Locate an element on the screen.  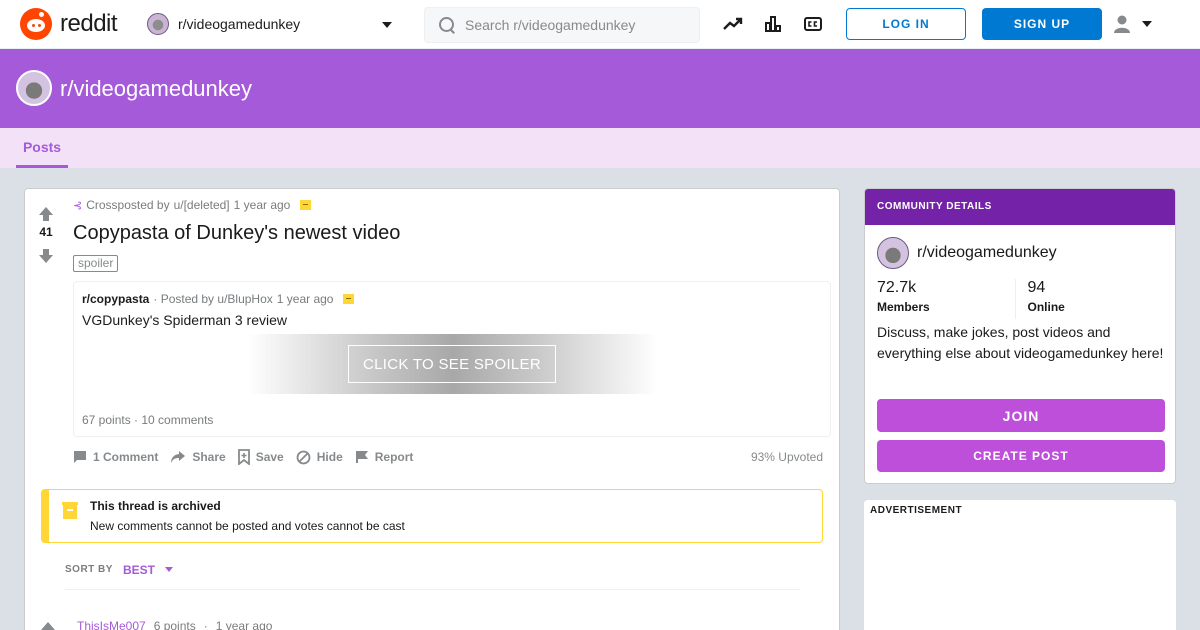
comment-time: 1 year ago is located at coordinates (244, 624).